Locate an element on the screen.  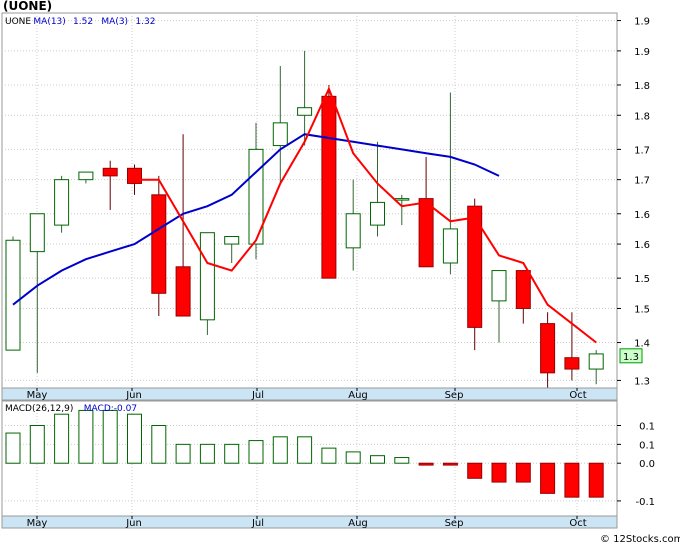
macd-x-label: Oct is located at coordinates (577, 523).